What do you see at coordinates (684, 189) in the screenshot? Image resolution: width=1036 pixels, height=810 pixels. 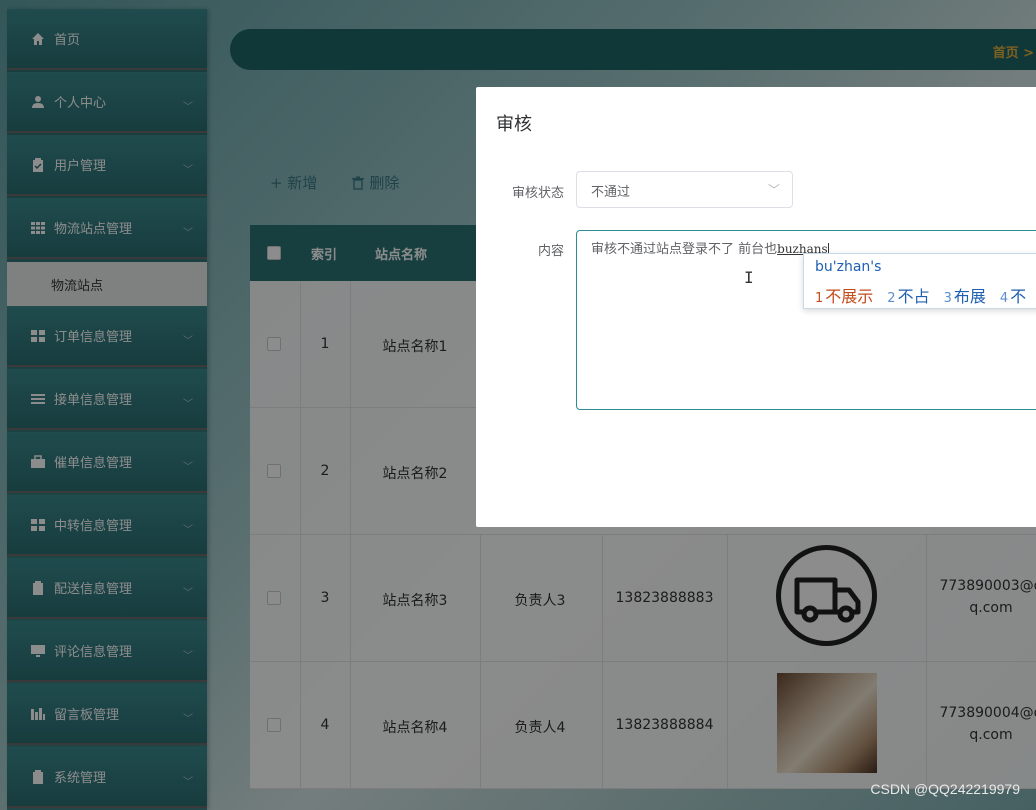 I see `status-select: 不通过 ﹀` at bounding box center [684, 189].